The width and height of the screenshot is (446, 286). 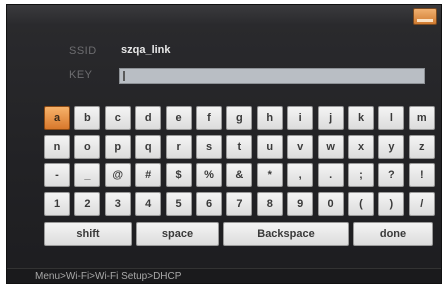 What do you see at coordinates (330, 146) in the screenshot?
I see `key-2-10: w` at bounding box center [330, 146].